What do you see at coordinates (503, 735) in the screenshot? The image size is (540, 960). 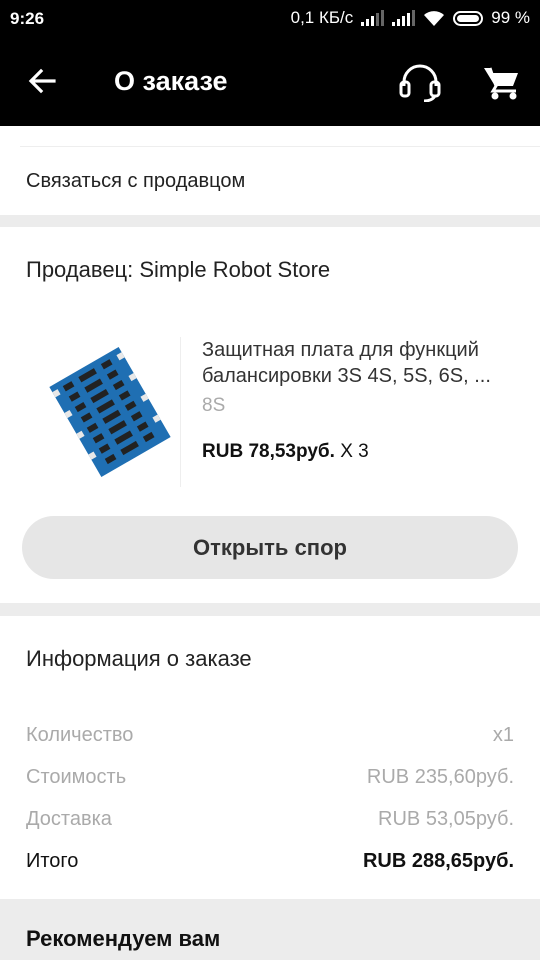 I see `row-value: x1` at bounding box center [503, 735].